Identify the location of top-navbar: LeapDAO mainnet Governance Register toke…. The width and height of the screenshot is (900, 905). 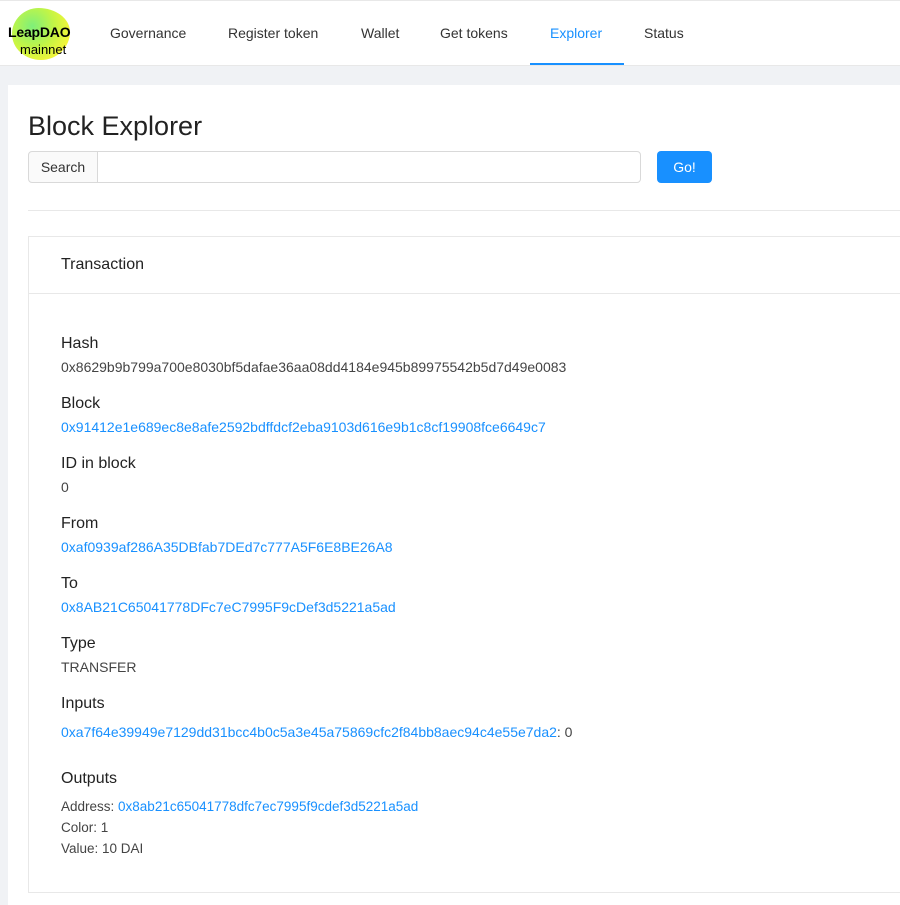
(450, 33).